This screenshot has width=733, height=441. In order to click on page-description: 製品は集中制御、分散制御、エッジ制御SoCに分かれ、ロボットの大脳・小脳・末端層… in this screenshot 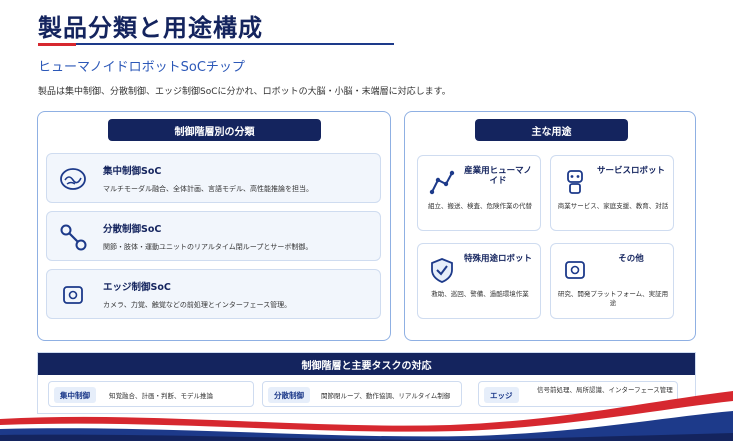, I will do `click(244, 92)`.